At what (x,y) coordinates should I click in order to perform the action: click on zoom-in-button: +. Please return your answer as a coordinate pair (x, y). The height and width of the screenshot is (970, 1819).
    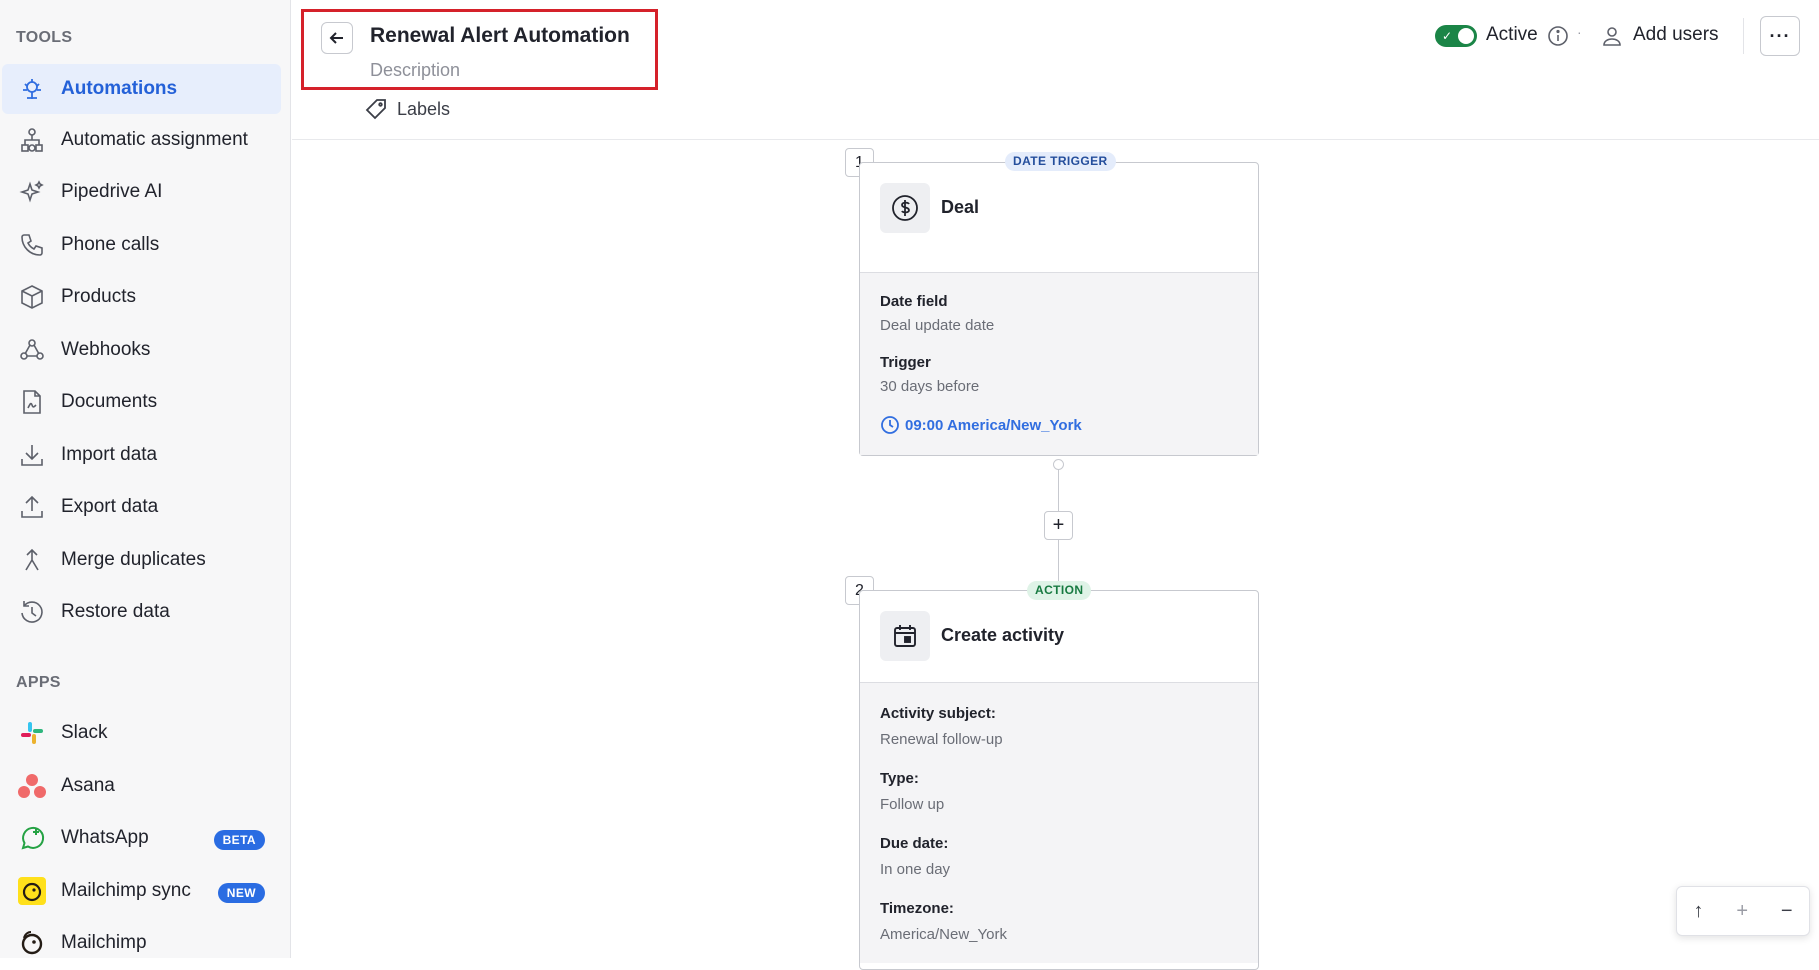
    Looking at the image, I should click on (1742, 911).